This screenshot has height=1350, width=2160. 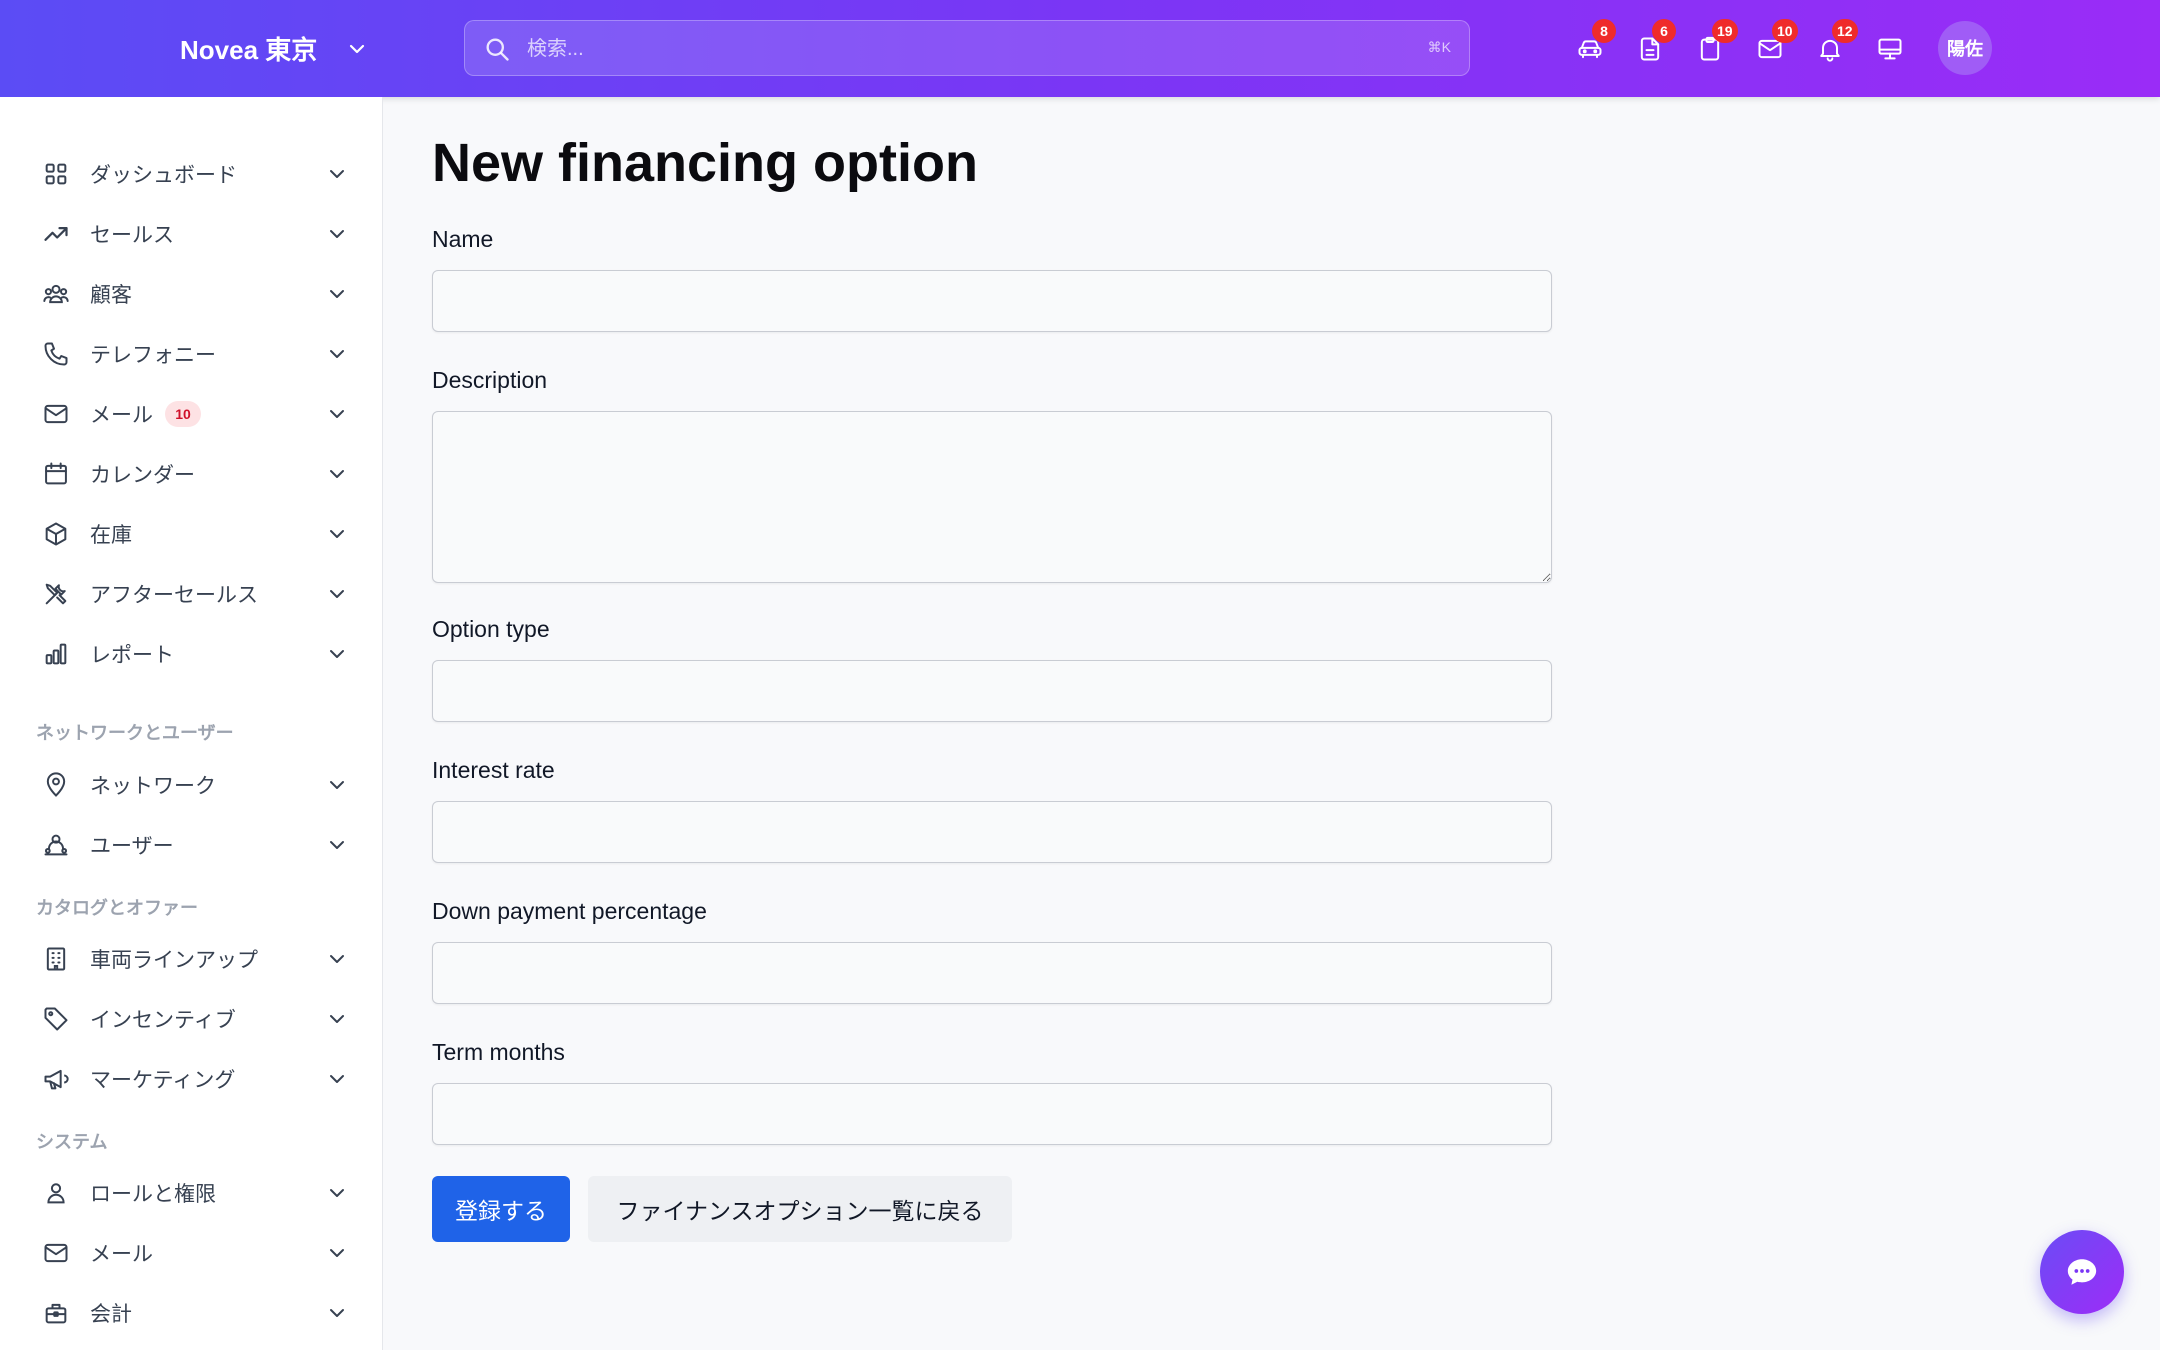 What do you see at coordinates (192, 294) in the screenshot?
I see `sidebar-item-customers: 顧客` at bounding box center [192, 294].